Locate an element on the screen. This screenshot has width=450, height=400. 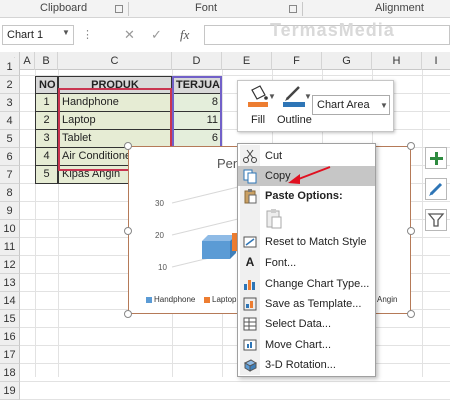
chart-filters-button is located at coordinates (436, 220).